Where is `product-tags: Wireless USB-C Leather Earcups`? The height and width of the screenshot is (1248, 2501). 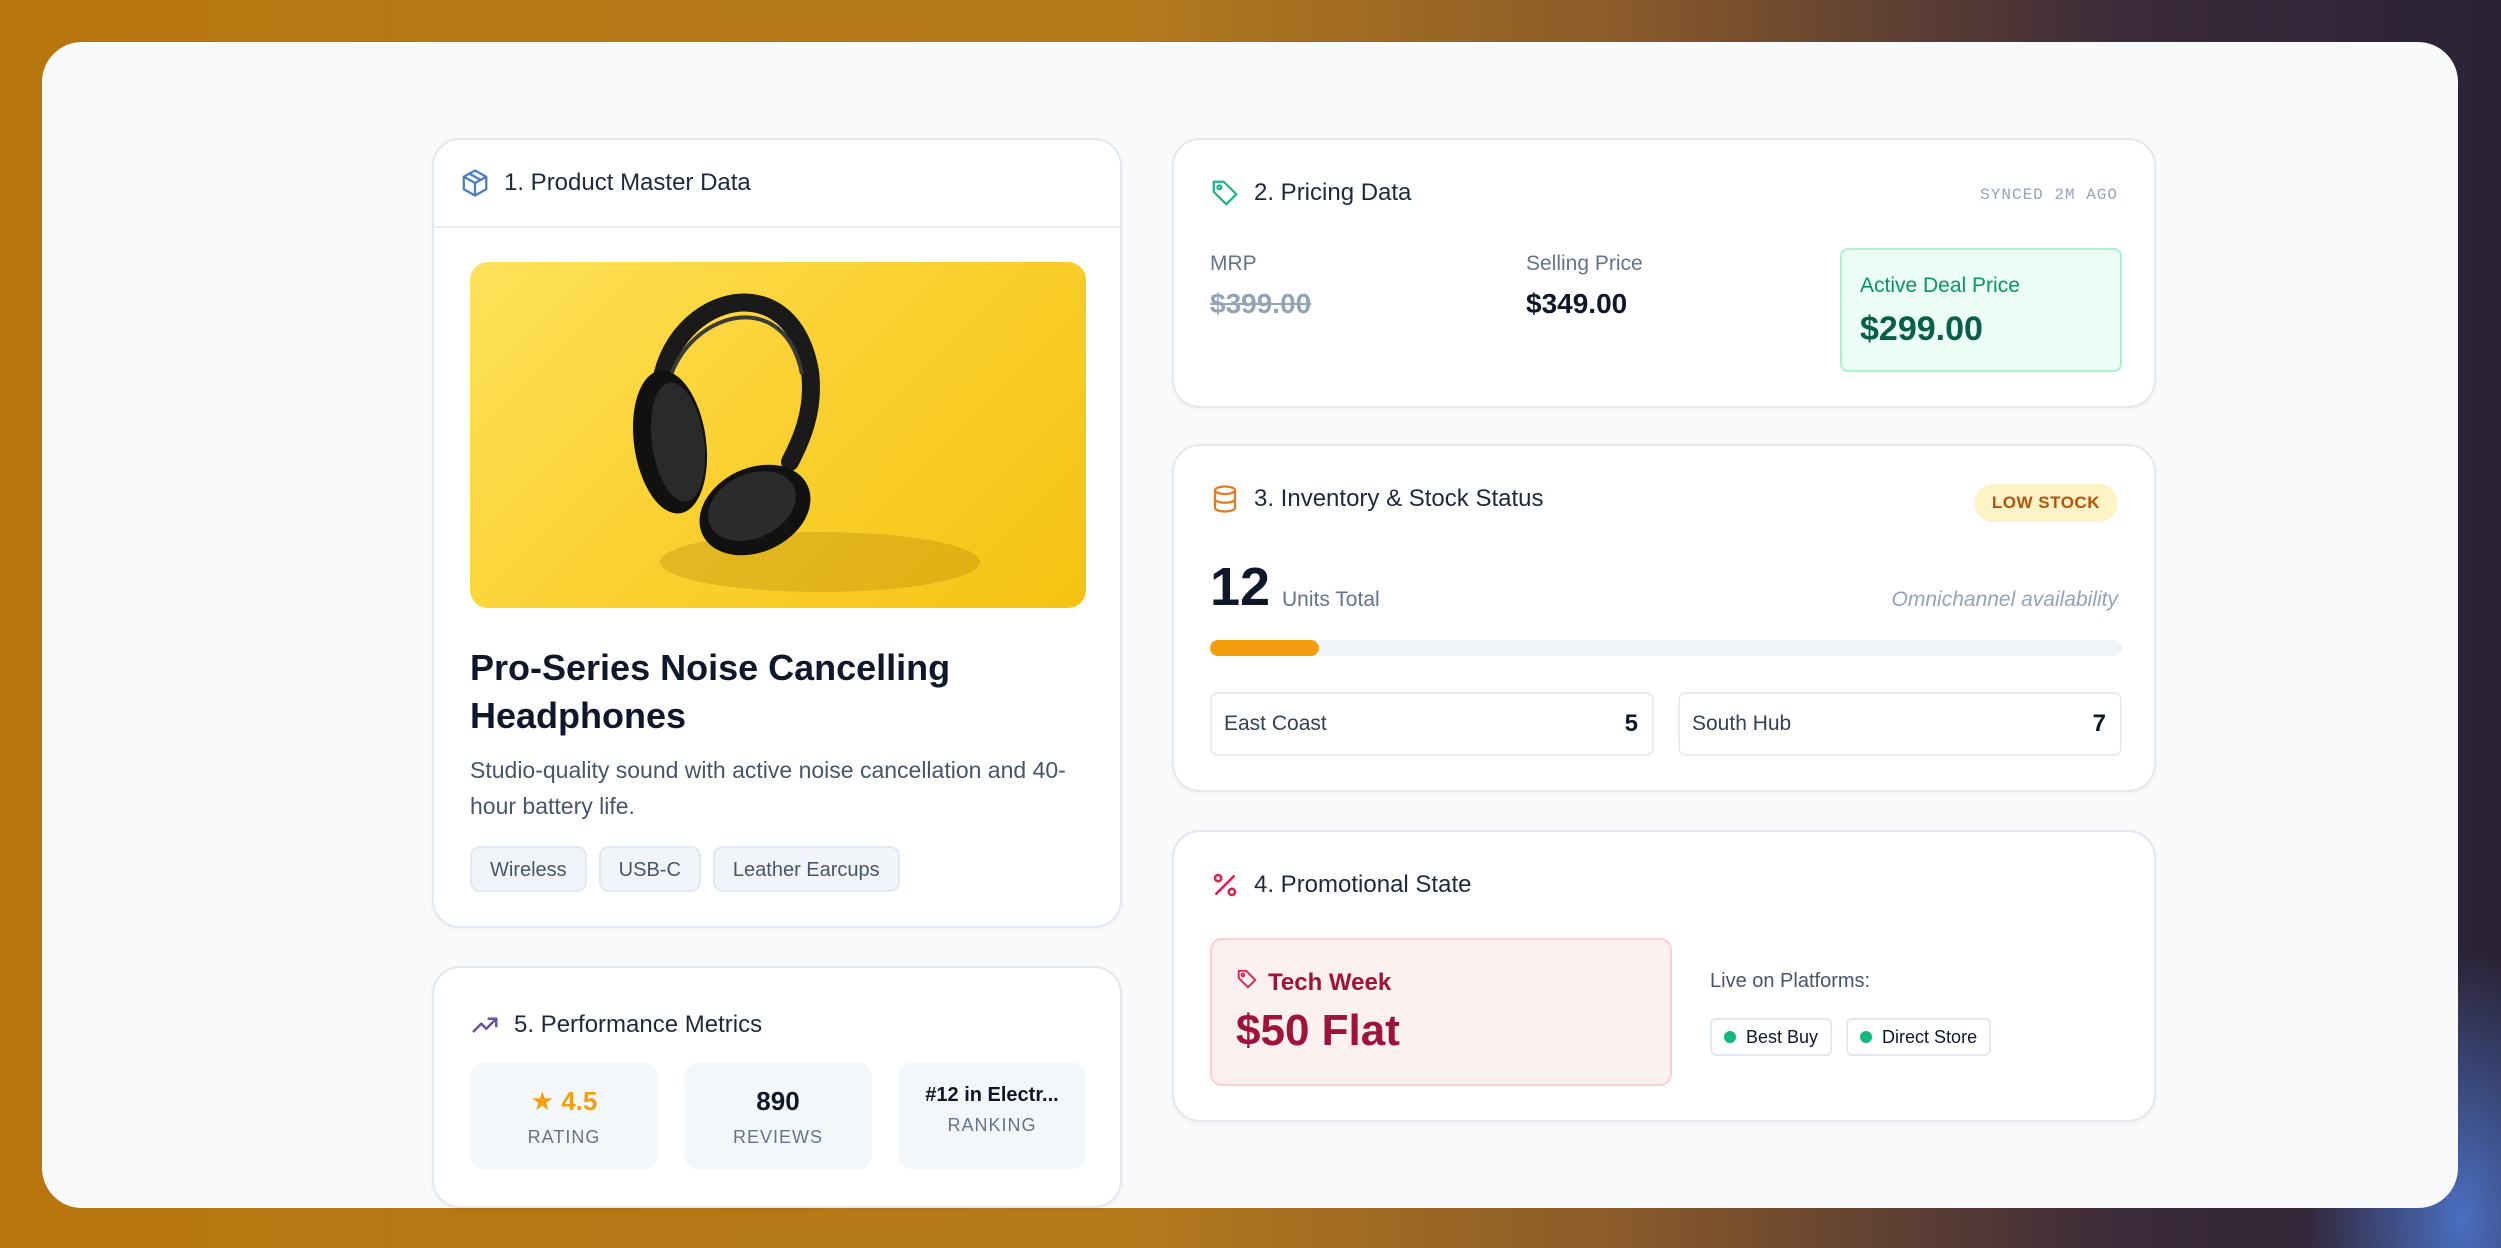
product-tags: Wireless USB-C Leather Earcups is located at coordinates (685, 869).